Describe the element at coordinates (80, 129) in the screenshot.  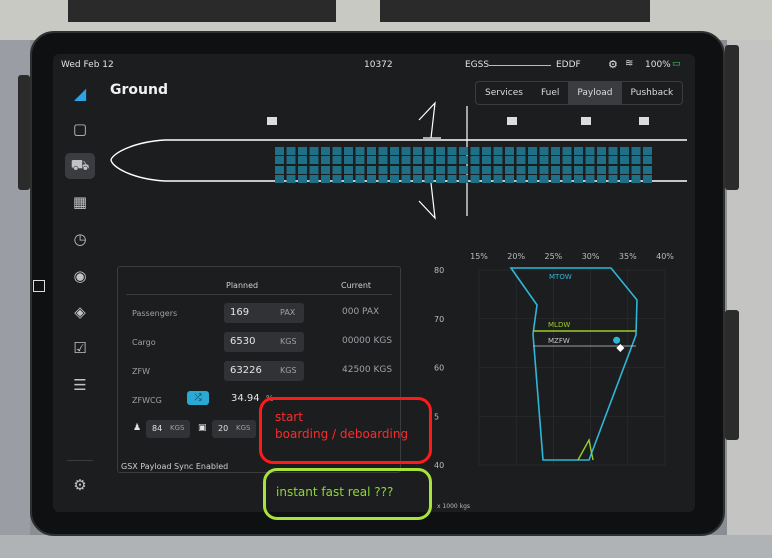
I see `clipboard-icon: ▢` at that location.